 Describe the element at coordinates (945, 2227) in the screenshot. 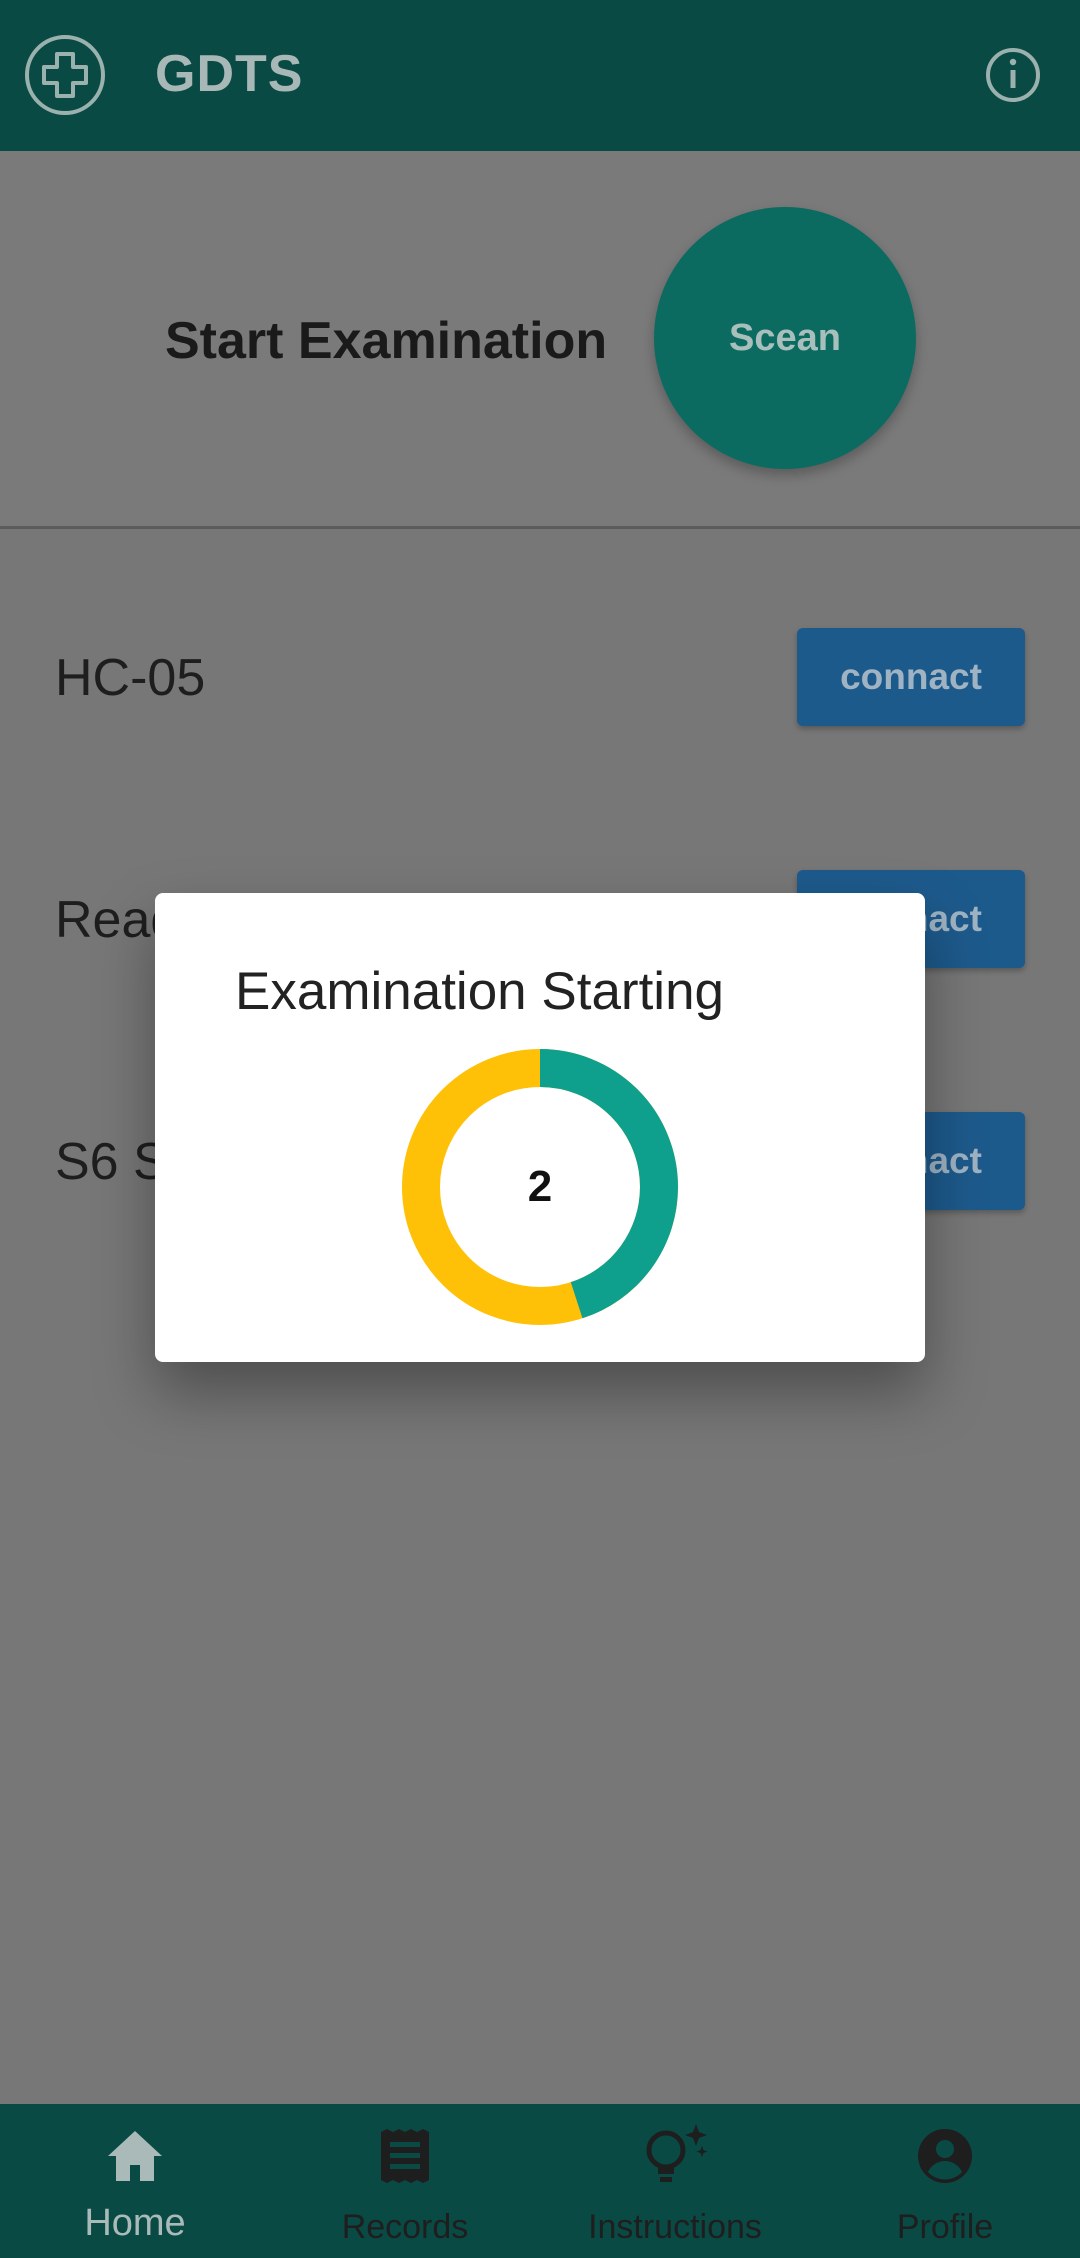

I see `nav-label-profile: Profile` at that location.